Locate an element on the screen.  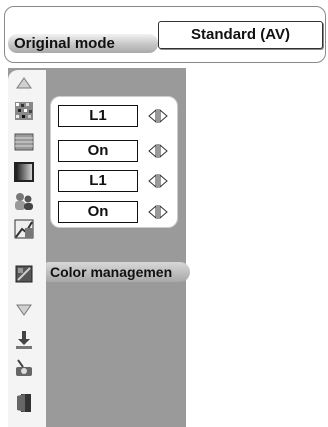
gradient-box-icon is located at coordinates (24, 172).